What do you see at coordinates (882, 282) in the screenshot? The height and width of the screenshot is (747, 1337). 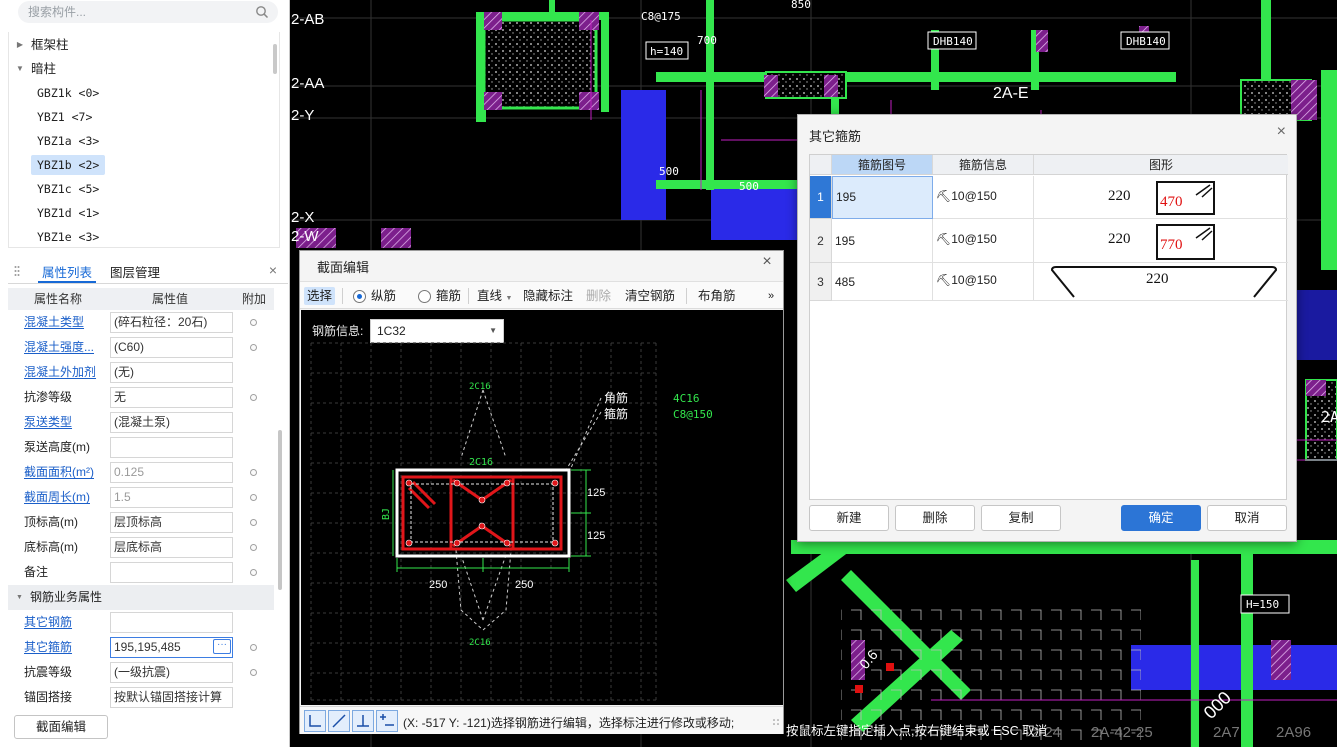 I see `stirrup-code-cell: 485` at bounding box center [882, 282].